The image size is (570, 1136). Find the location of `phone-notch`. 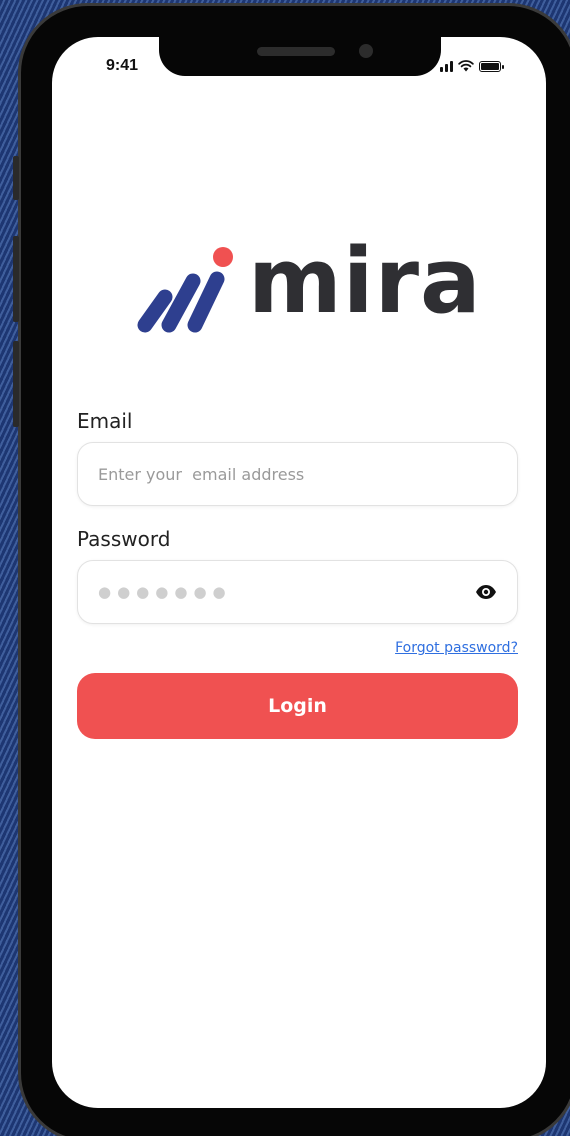

phone-notch is located at coordinates (300, 53).